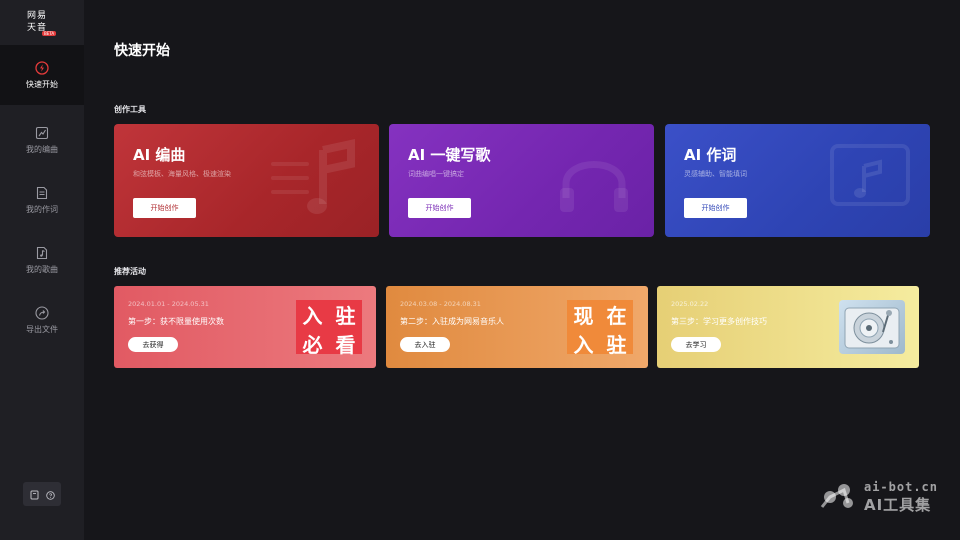 The width and height of the screenshot is (960, 540). I want to click on watermark-text: ai-bot.cn AI工具集, so click(901, 497).